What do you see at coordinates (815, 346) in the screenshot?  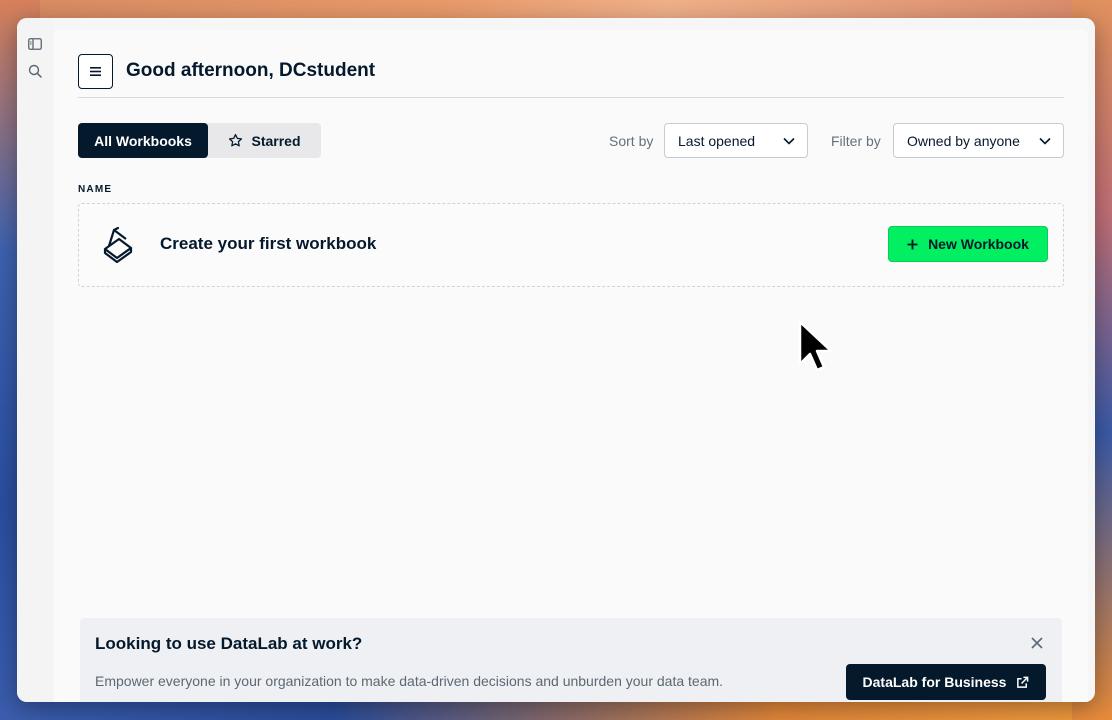 I see `mouse-cursor-icon` at bounding box center [815, 346].